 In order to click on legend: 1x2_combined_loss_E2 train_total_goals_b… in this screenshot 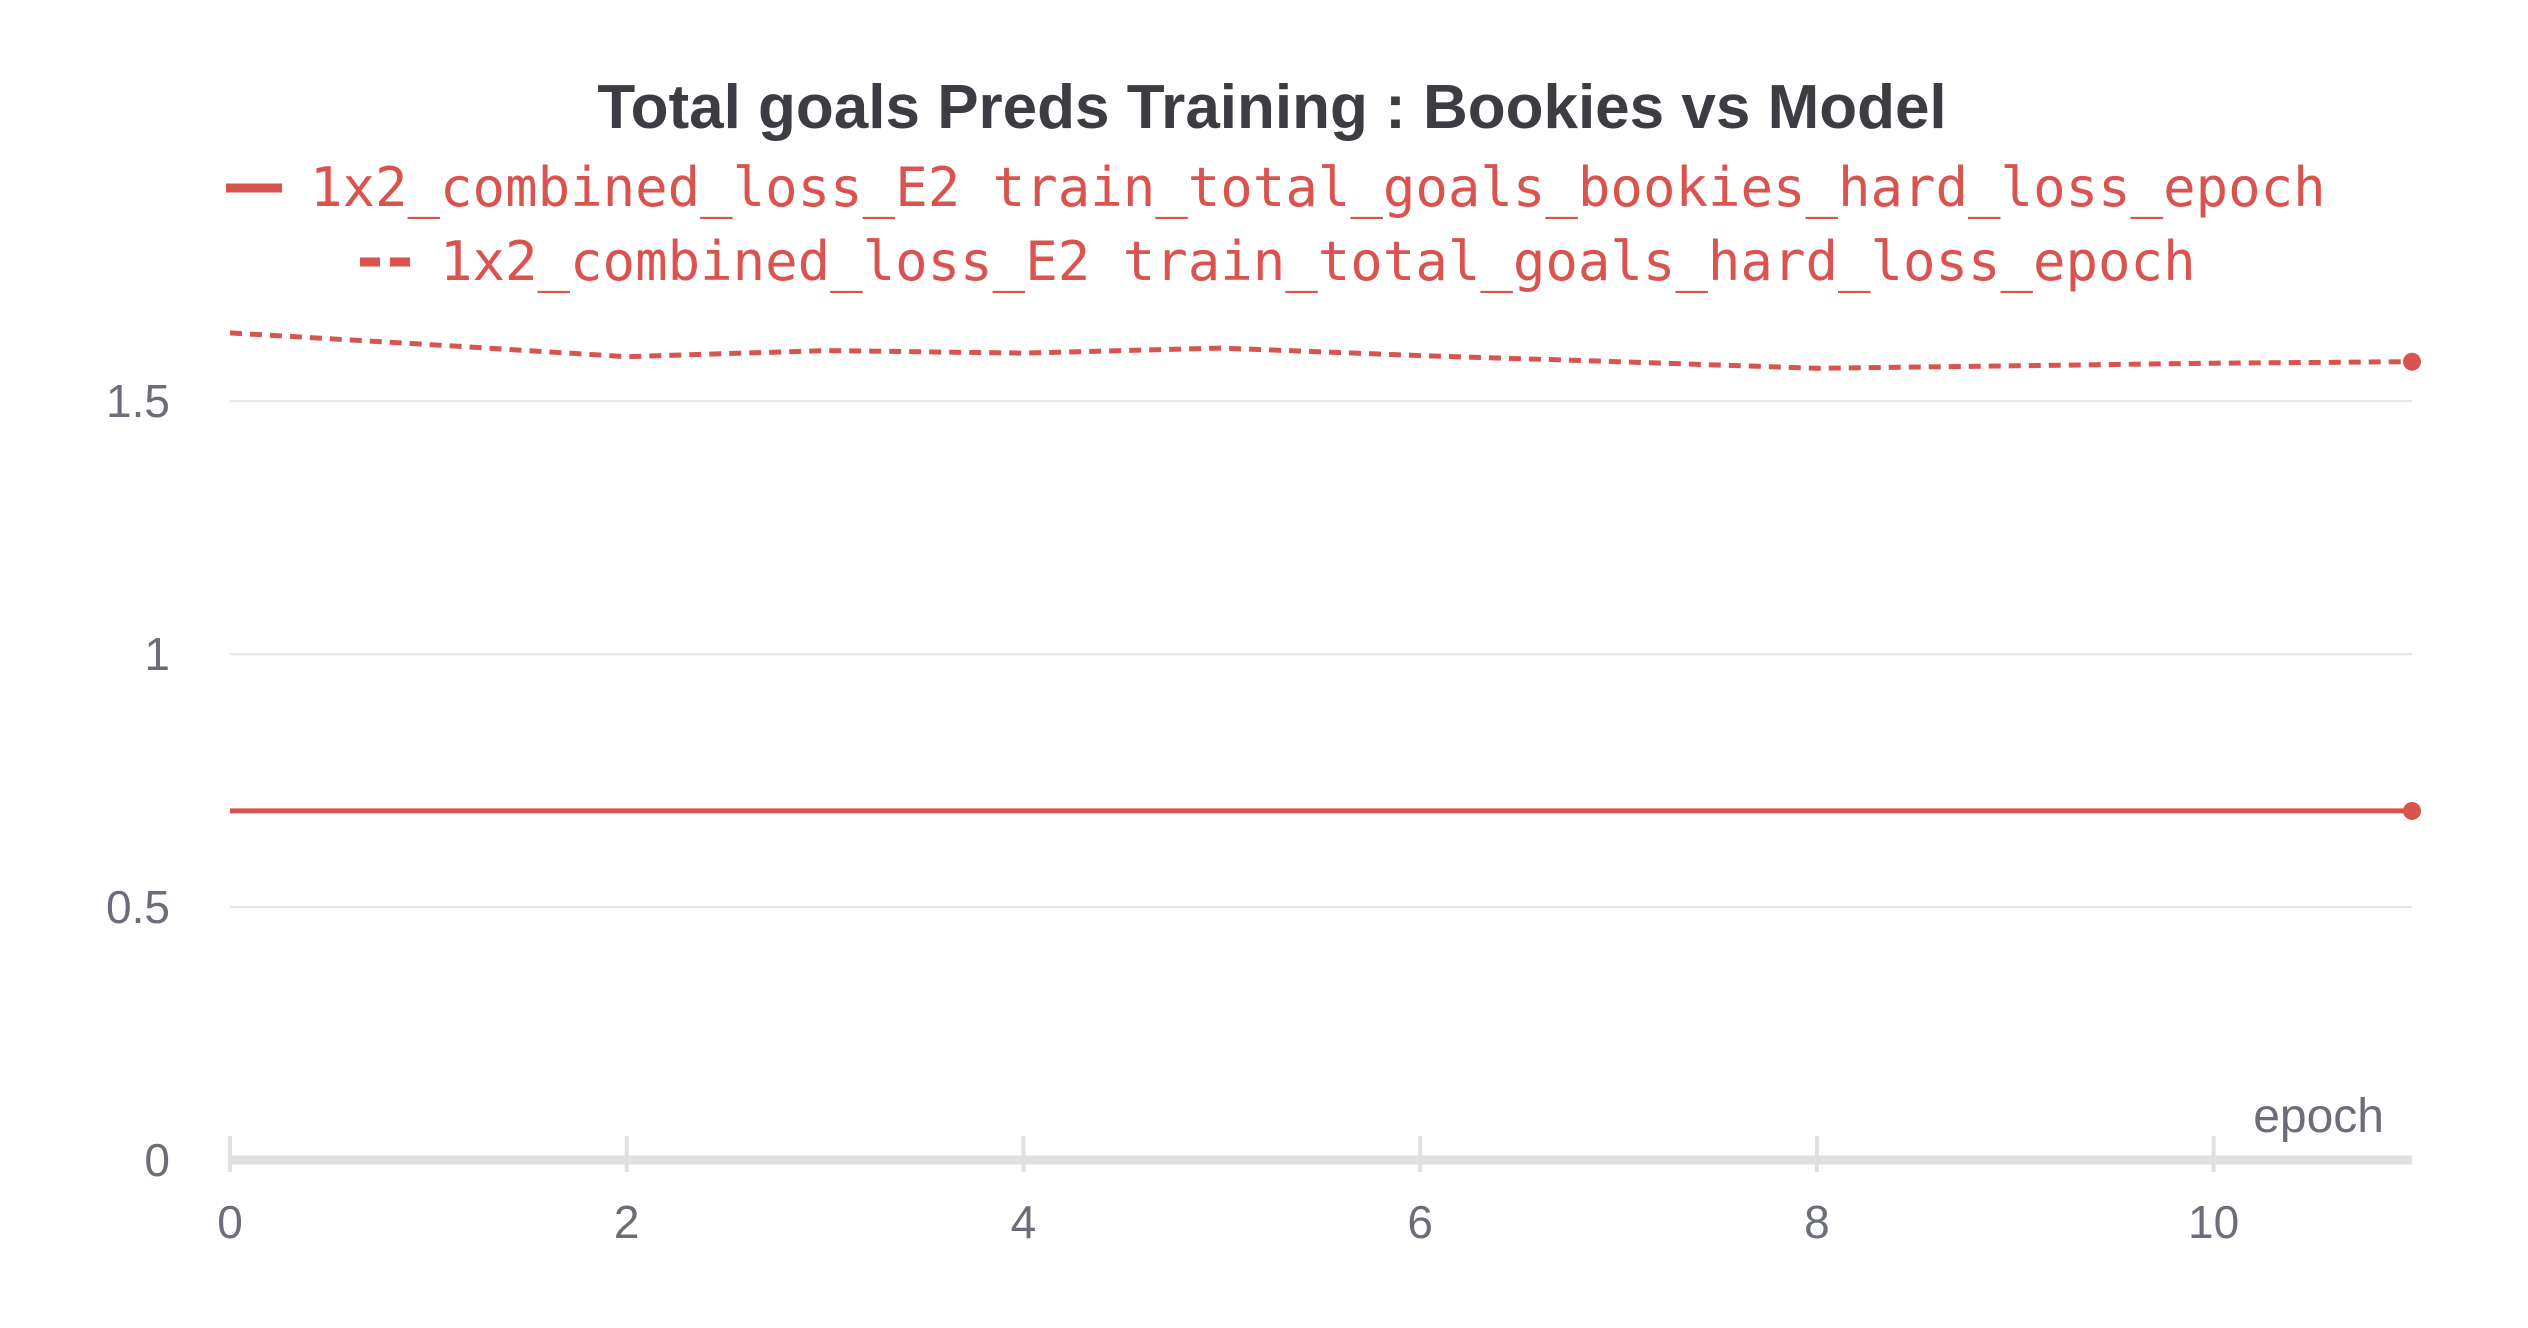, I will do `click(1276, 224)`.